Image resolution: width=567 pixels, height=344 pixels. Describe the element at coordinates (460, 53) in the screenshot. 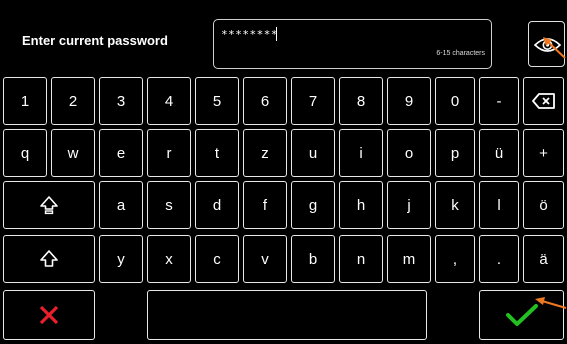

I see `password-length-hint: 6-15 characters` at that location.